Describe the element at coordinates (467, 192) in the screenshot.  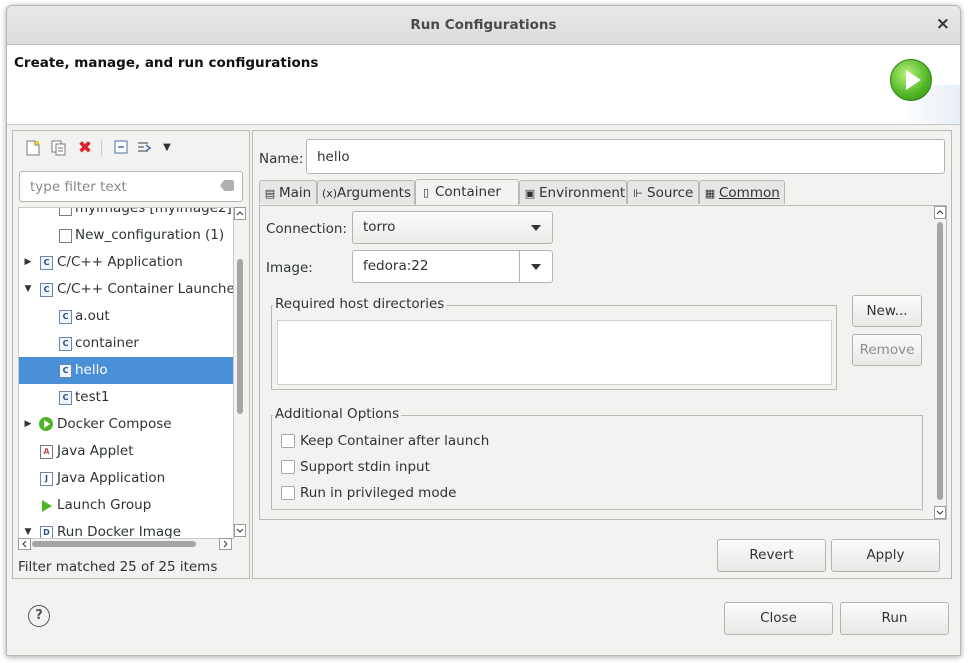
I see `tab-container: ▯ Container` at that location.